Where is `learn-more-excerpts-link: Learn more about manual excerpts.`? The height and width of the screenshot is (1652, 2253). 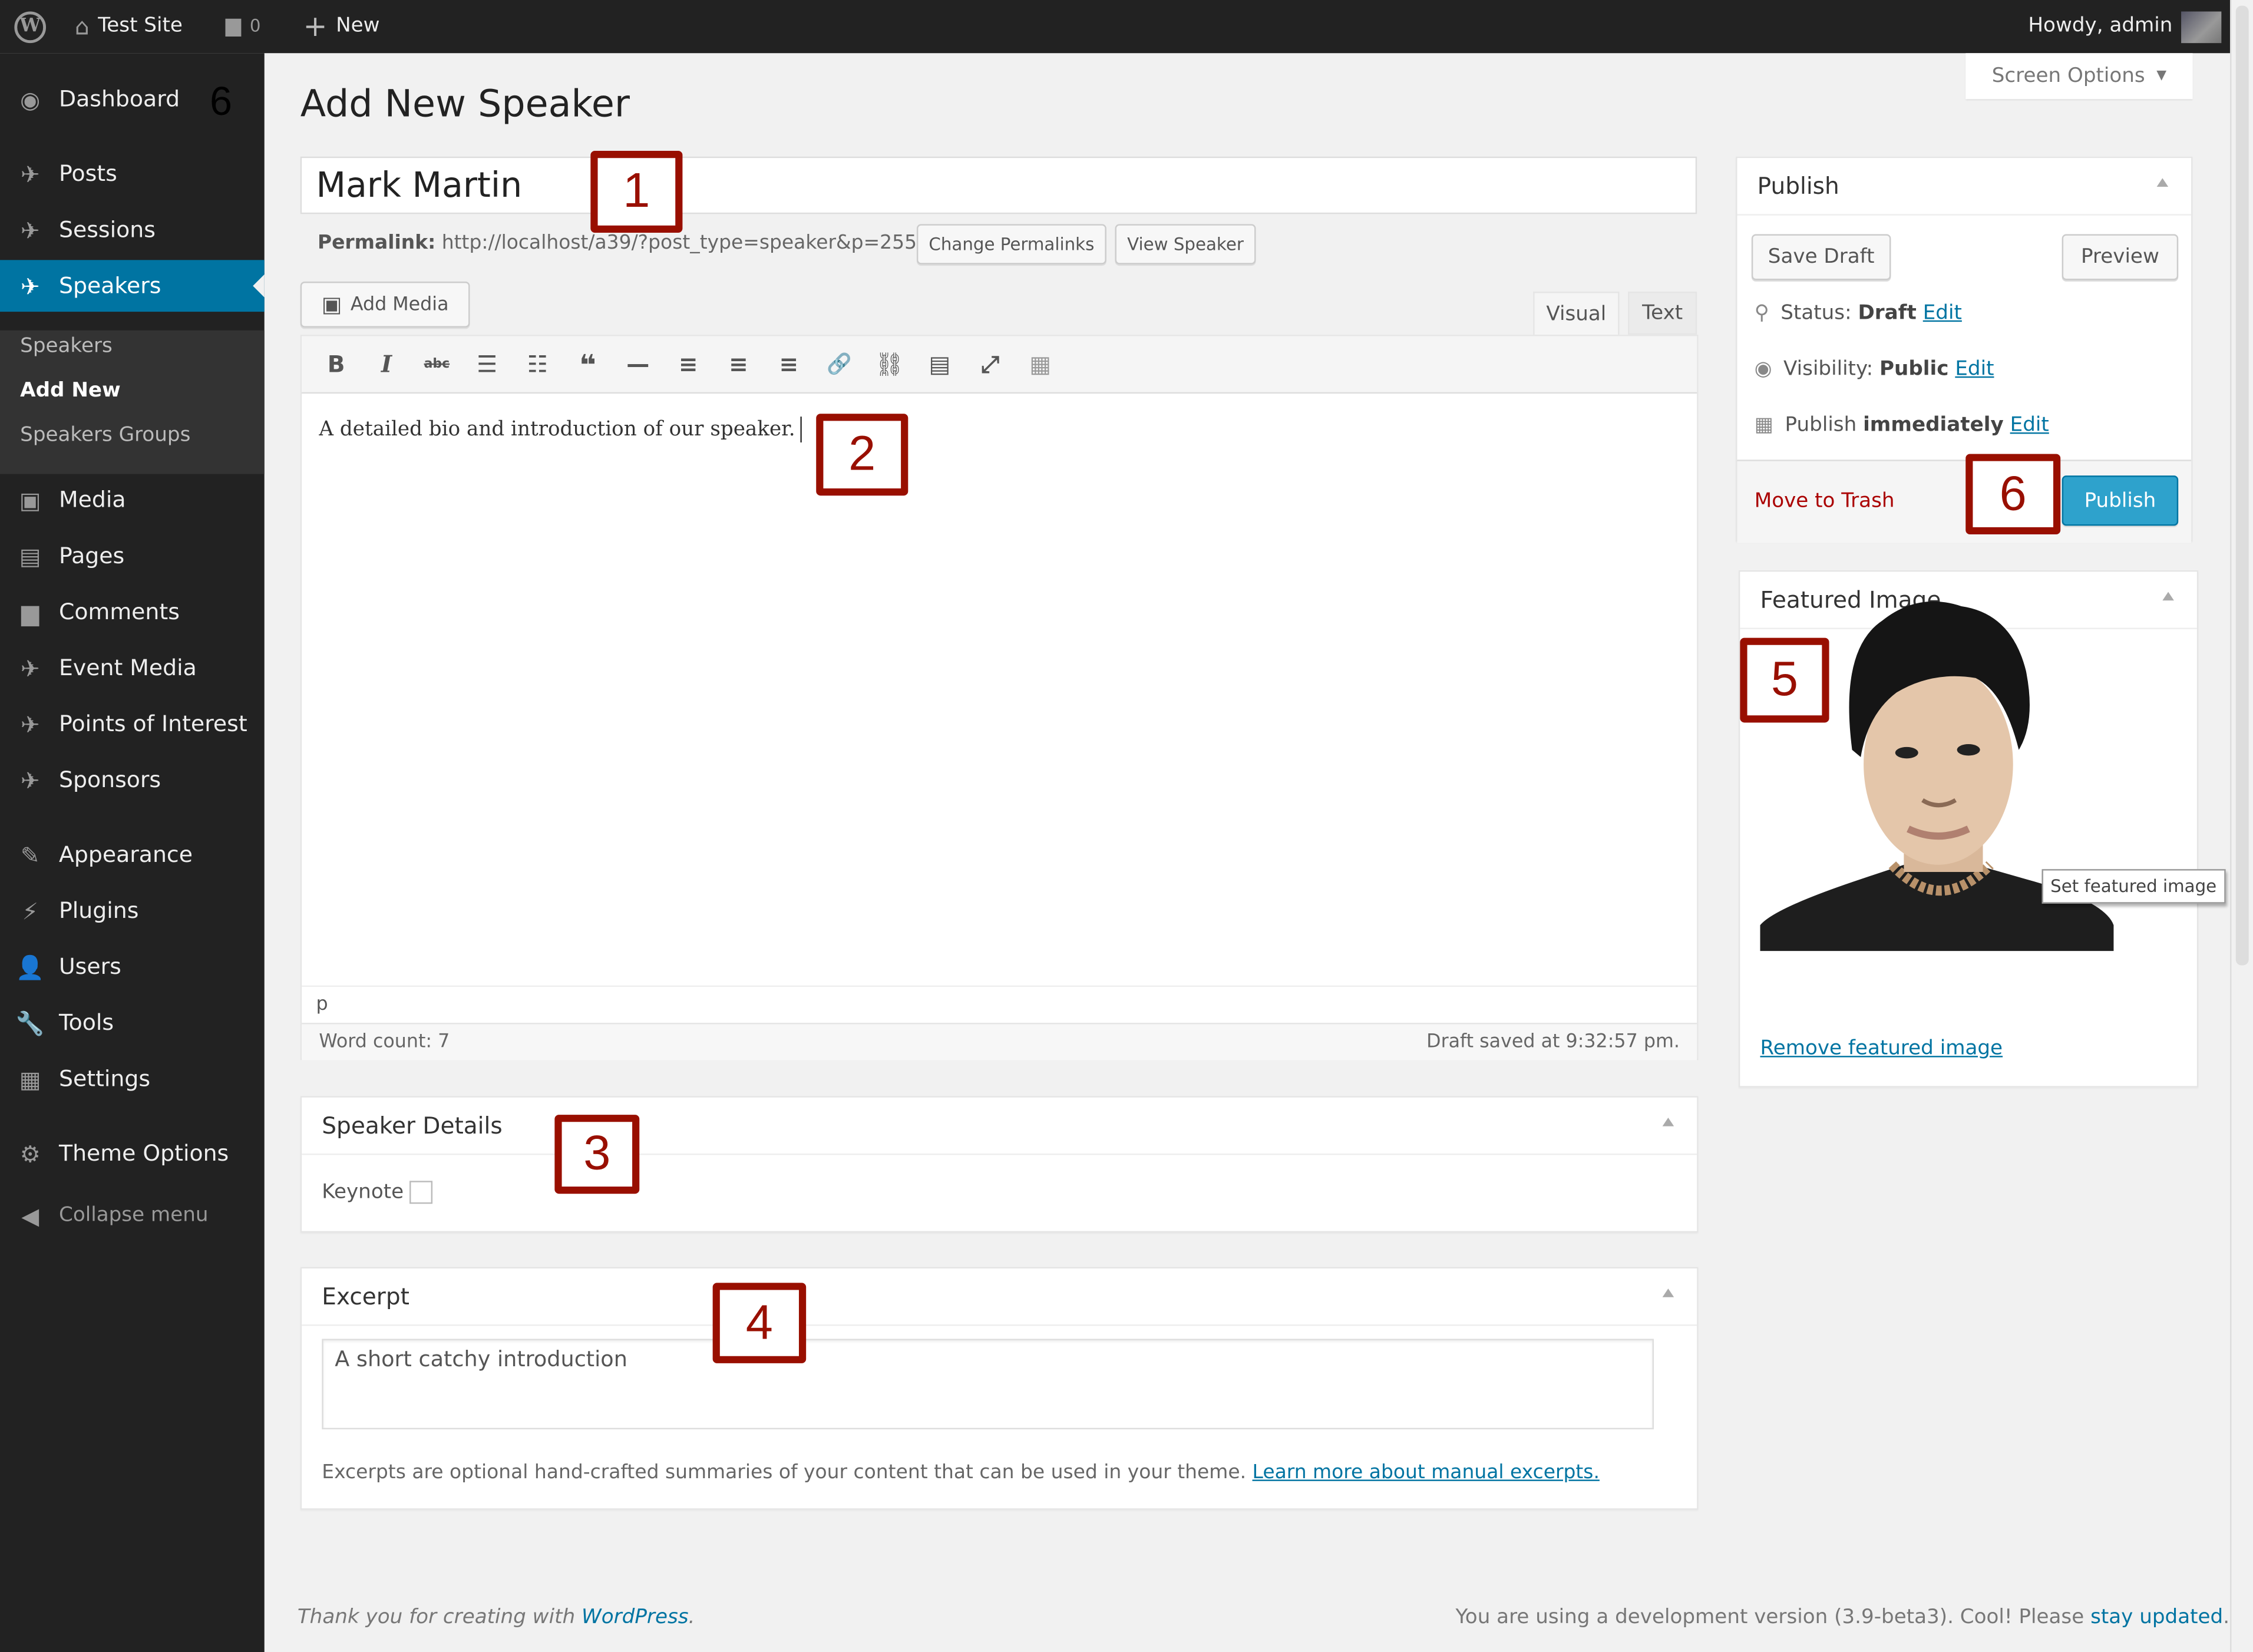
learn-more-excerpts-link: Learn more about manual excerpts. is located at coordinates (1426, 1472).